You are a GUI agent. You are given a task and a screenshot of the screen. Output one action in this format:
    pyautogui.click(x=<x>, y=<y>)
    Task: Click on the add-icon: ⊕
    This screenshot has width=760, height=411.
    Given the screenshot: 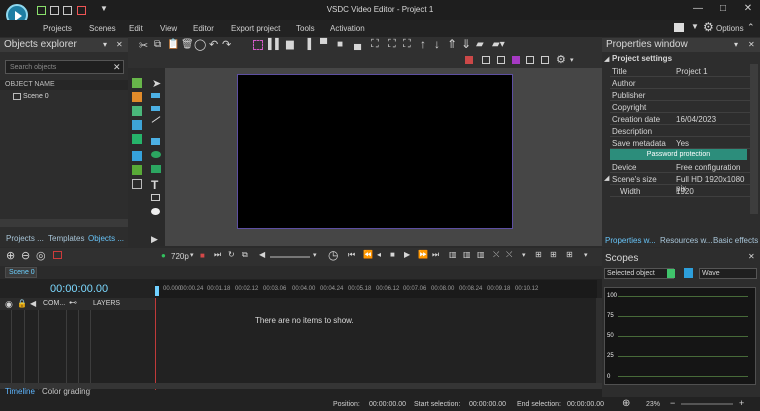 What is the action you would take?
    pyautogui.click(x=10, y=255)
    